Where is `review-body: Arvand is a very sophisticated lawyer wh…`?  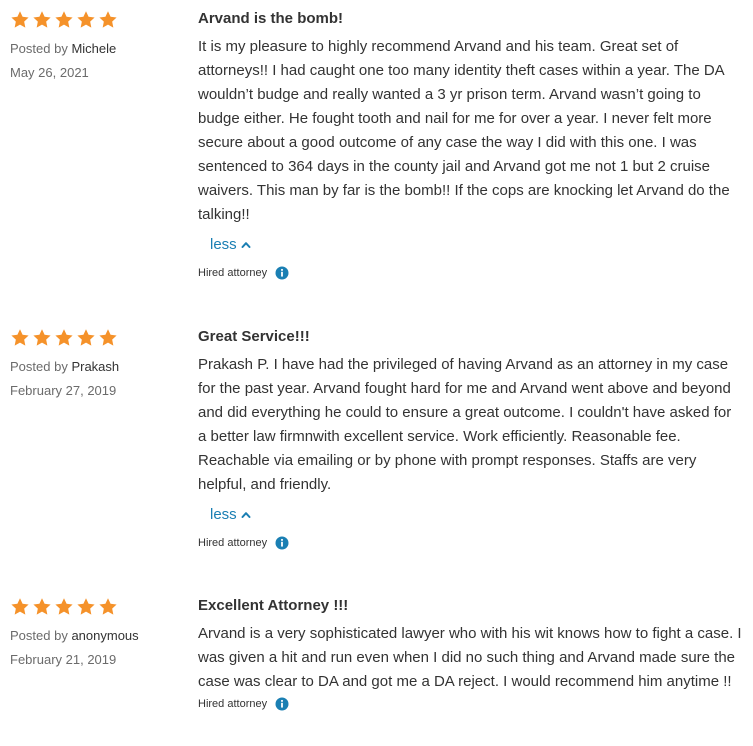 review-body: Arvand is a very sophisticated lawyer wh… is located at coordinates (470, 657).